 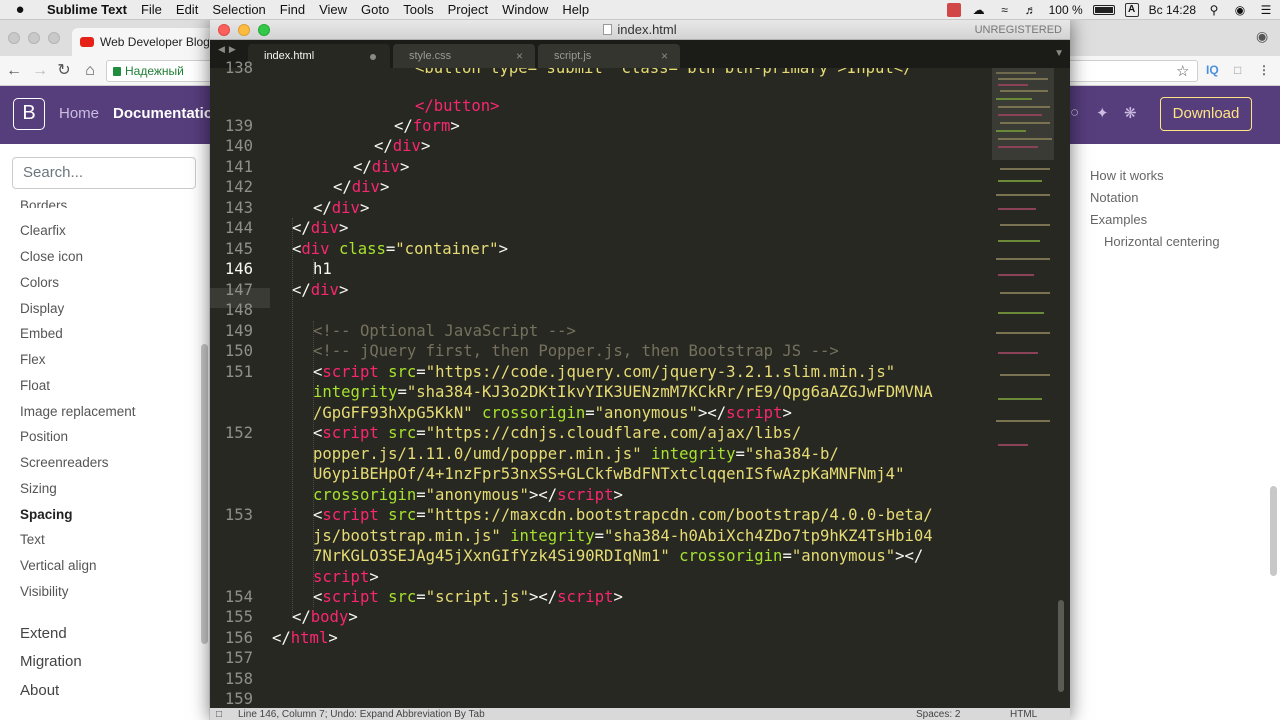 I want to click on extension-icon: □, so click(x=1237, y=70).